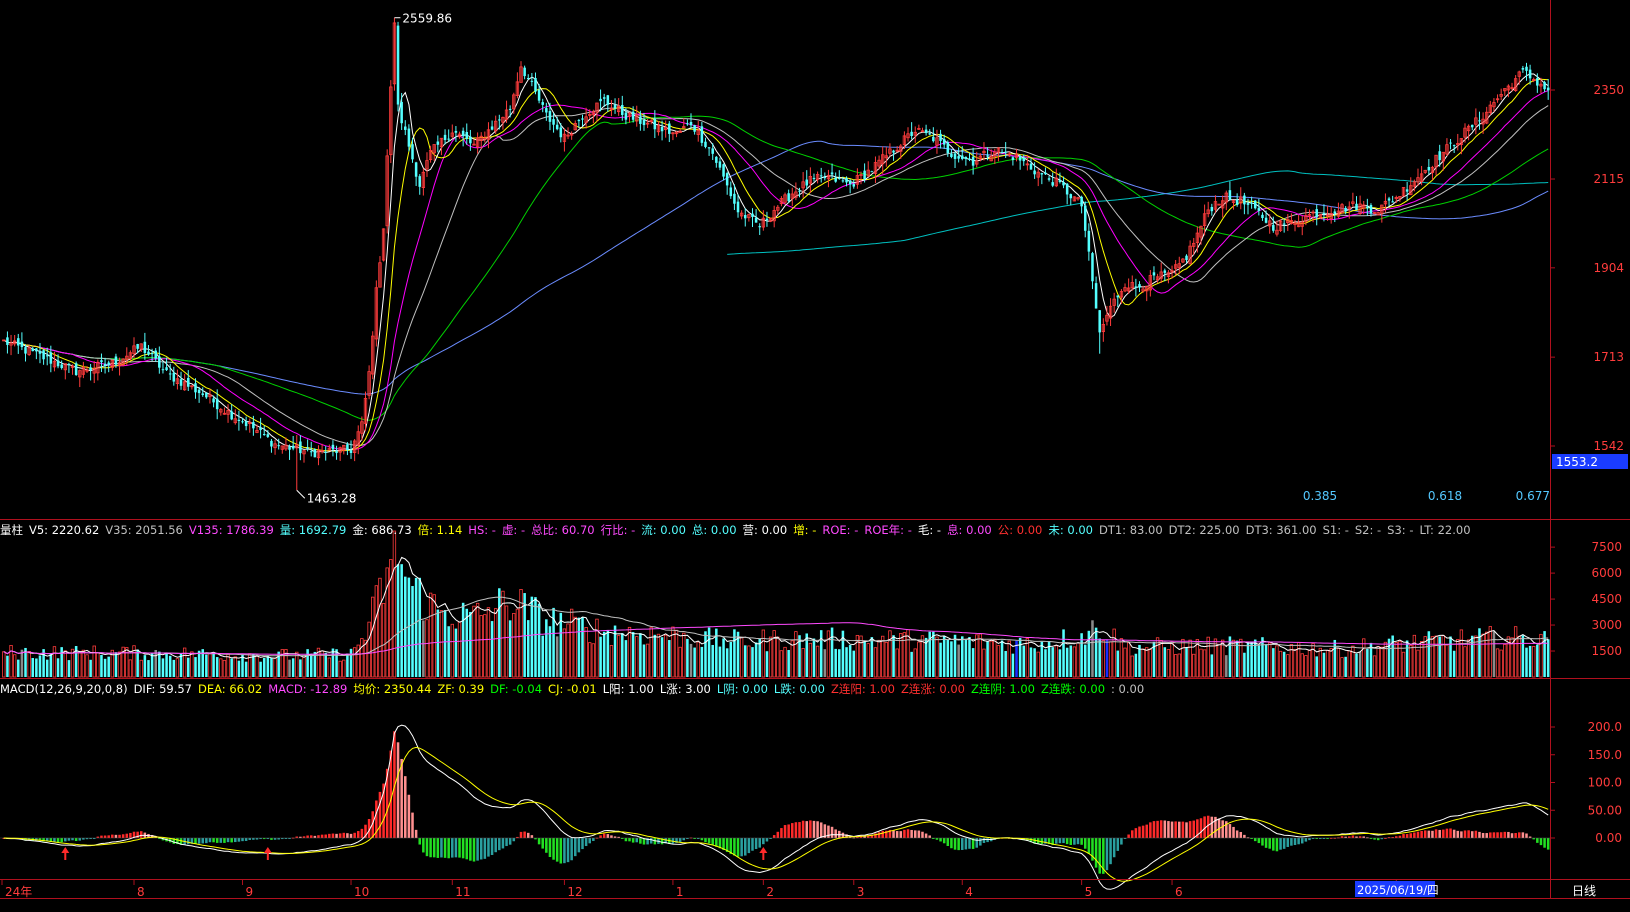 This screenshot has width=1630, height=912. Describe the element at coordinates (392, 689) in the screenshot. I see `stat-item: 均价: 2350.44` at that location.